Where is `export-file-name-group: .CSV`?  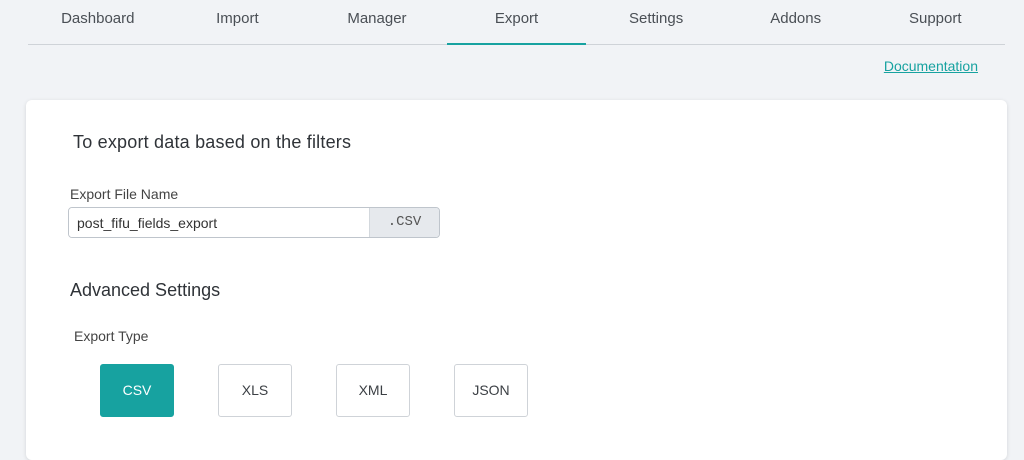
export-file-name-group: .CSV is located at coordinates (254, 222).